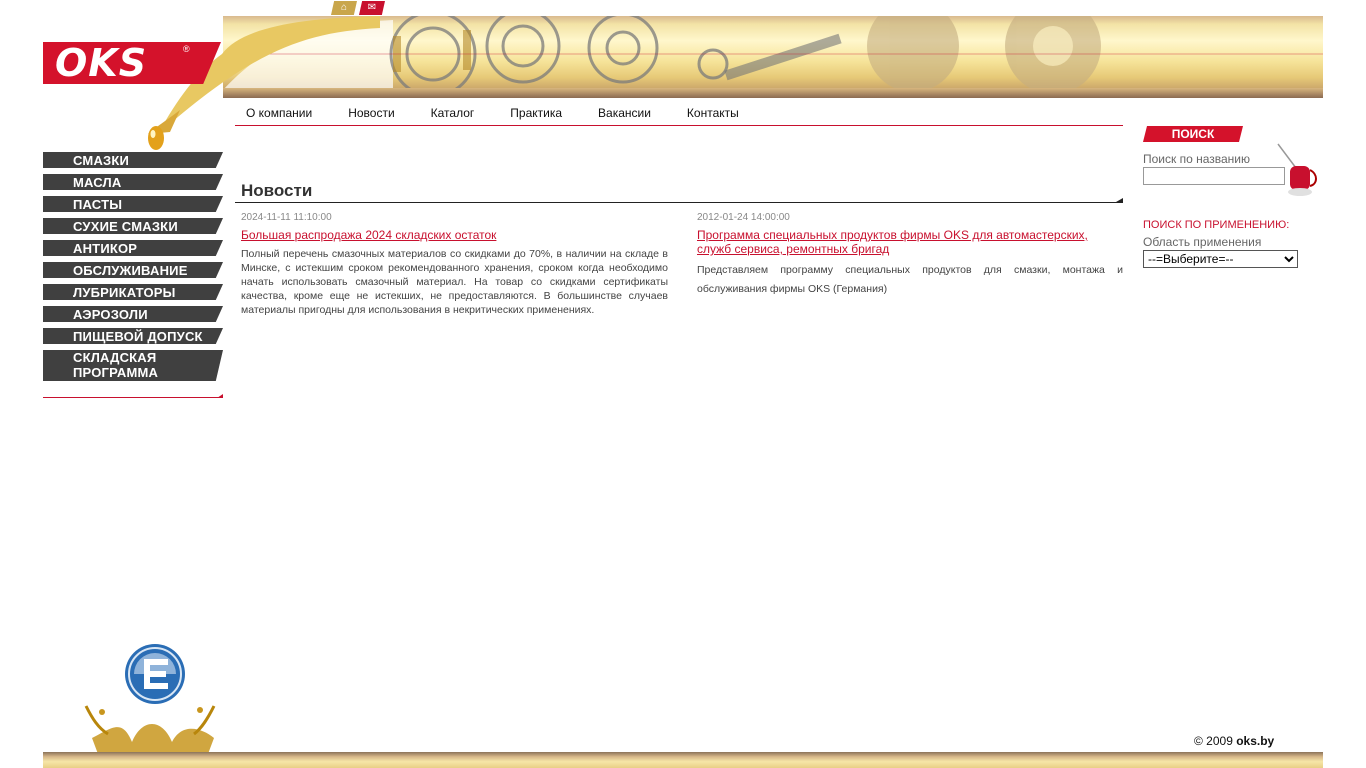 This screenshot has width=1366, height=768. Describe the element at coordinates (155, 674) in the screenshot. I see `e-logo-icon` at that location.